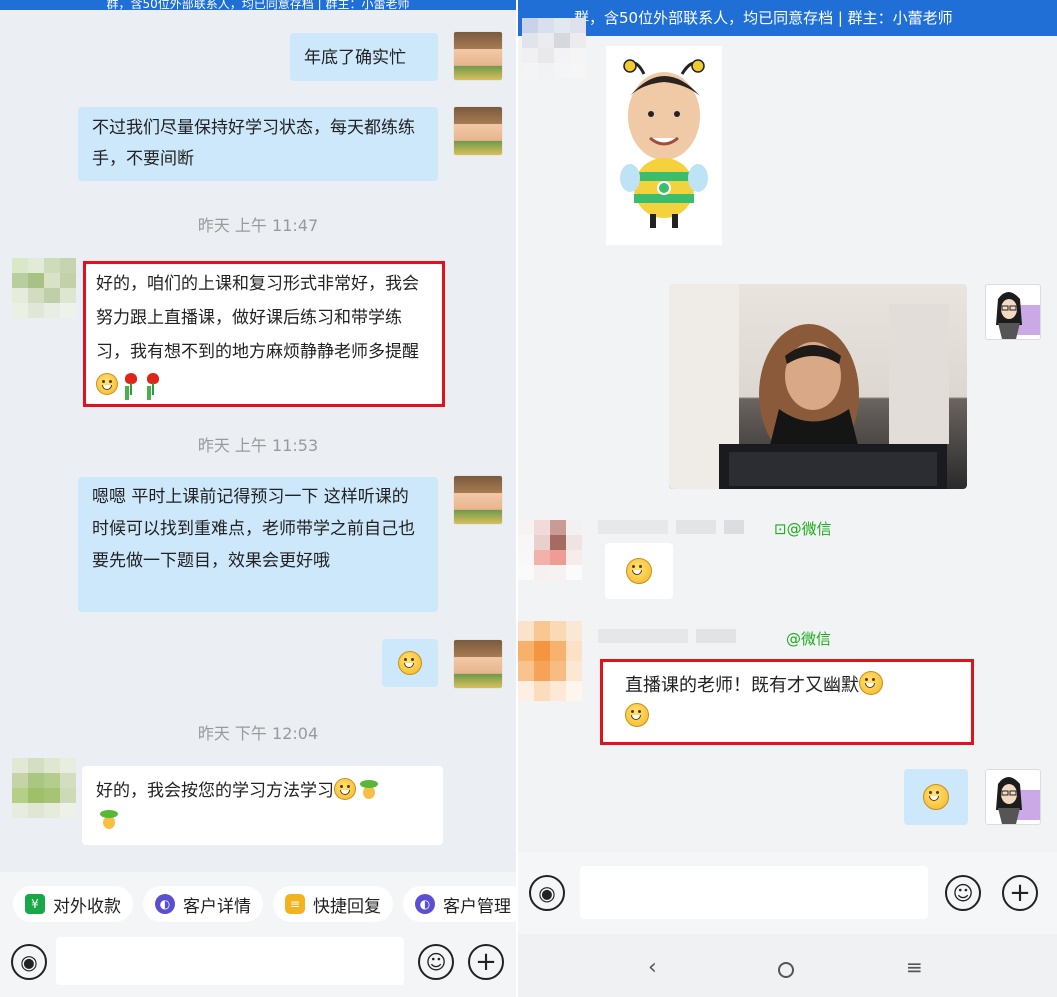  I want to click on wechat-source-tag: ⊡@微信, so click(803, 529).